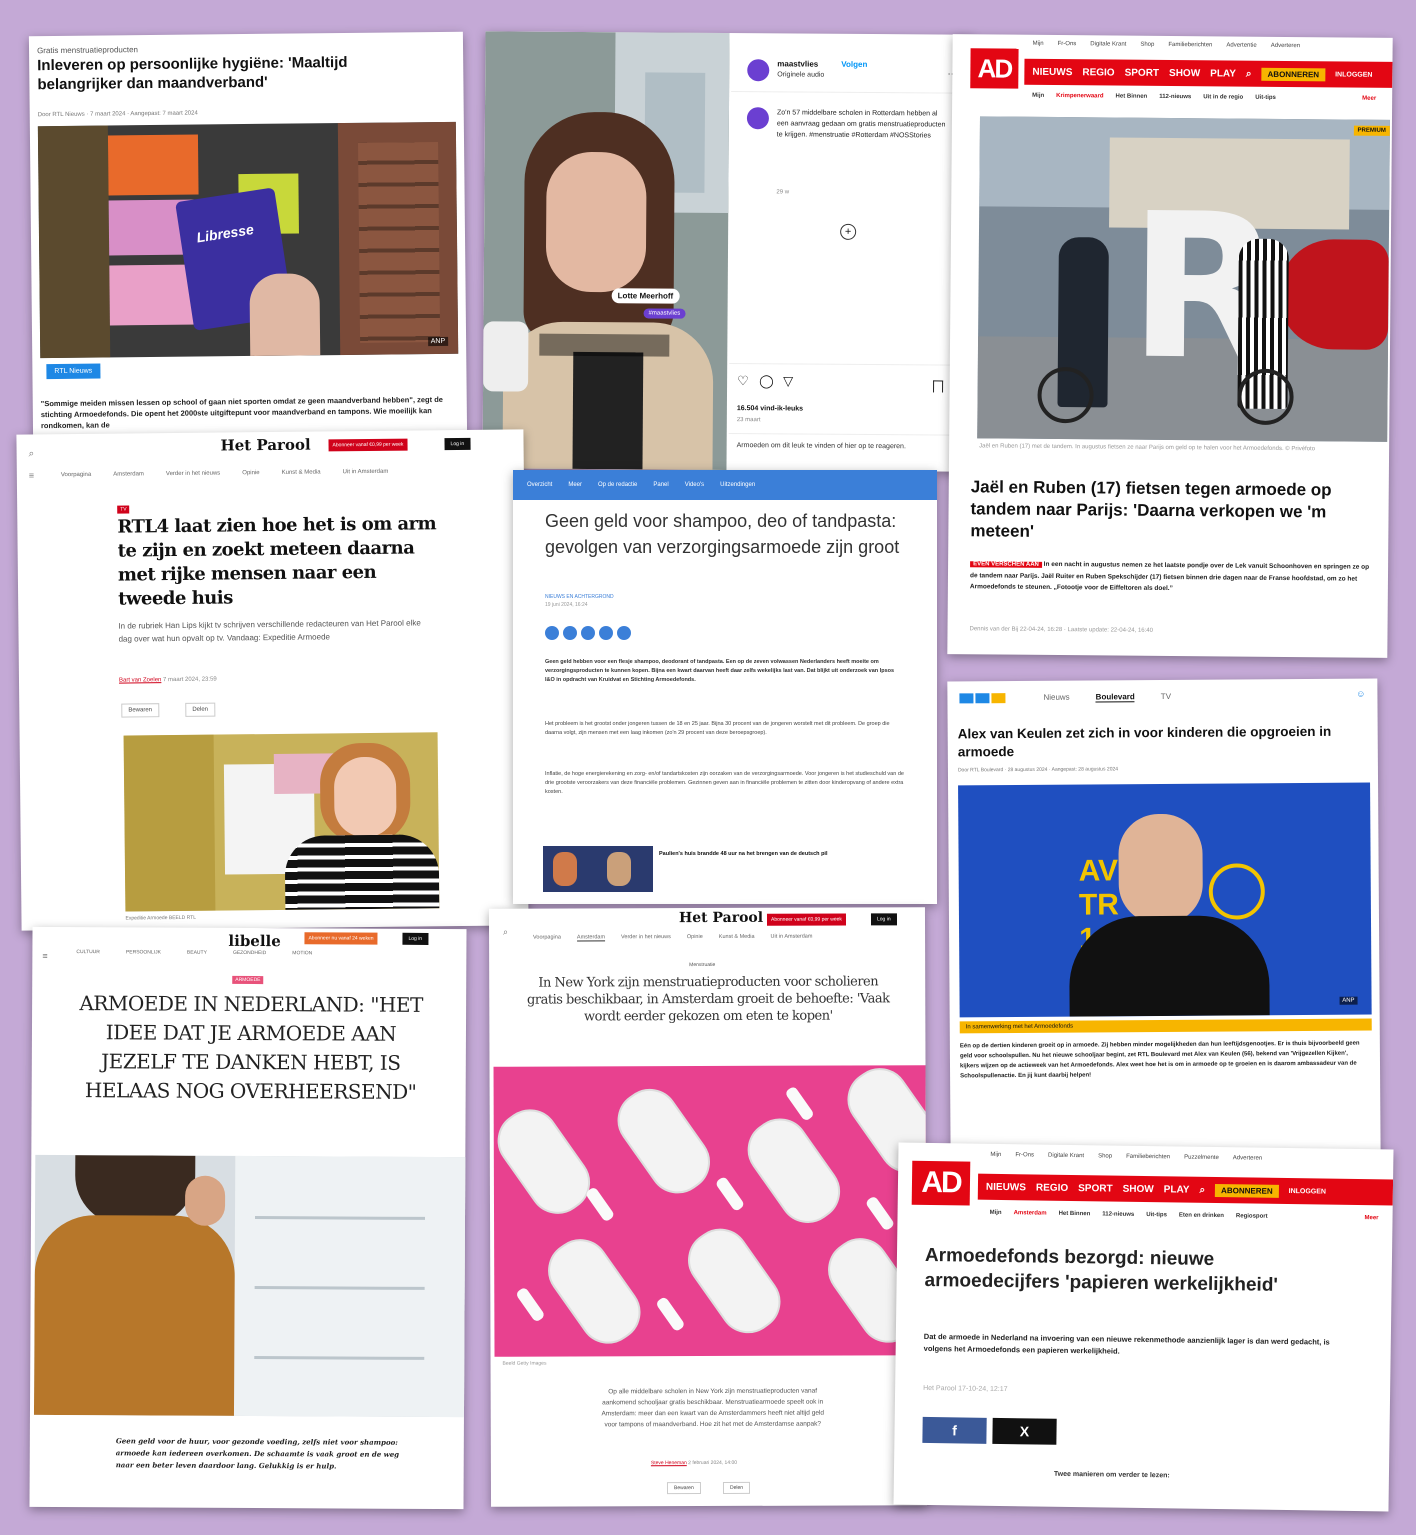  Describe the element at coordinates (737, 485) in the screenshot. I see `nav-item: Uitzendingen` at that location.